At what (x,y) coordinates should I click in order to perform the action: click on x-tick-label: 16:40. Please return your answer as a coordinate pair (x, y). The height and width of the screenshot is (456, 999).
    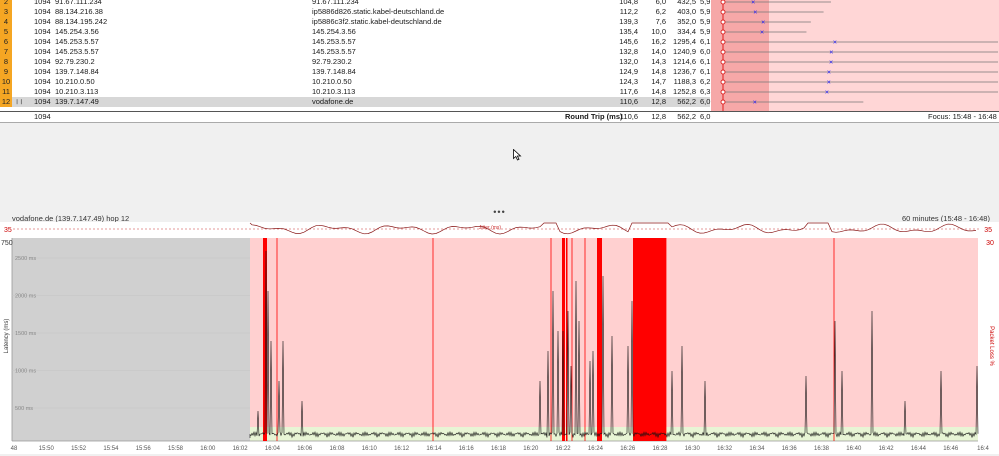
    Looking at the image, I should click on (854, 449).